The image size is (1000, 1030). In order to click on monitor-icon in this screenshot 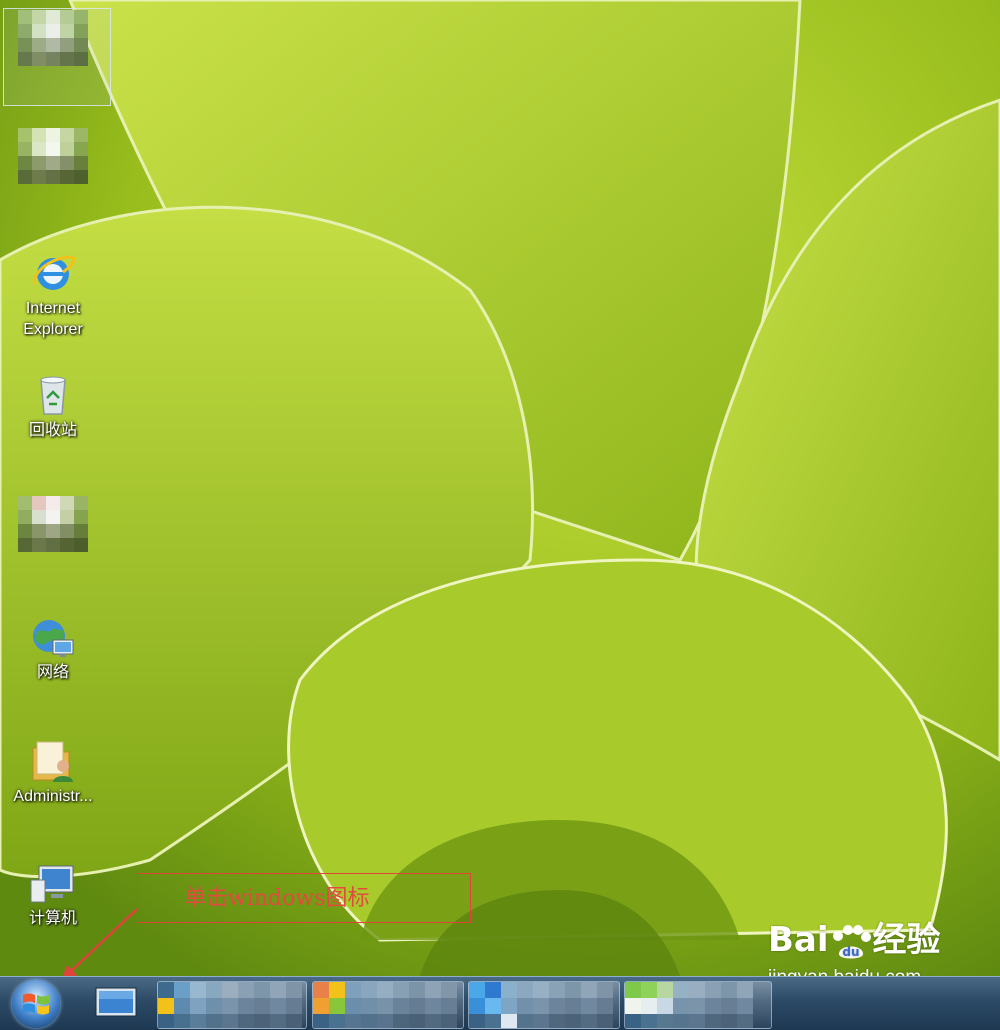, I will do `click(116, 1002)`.